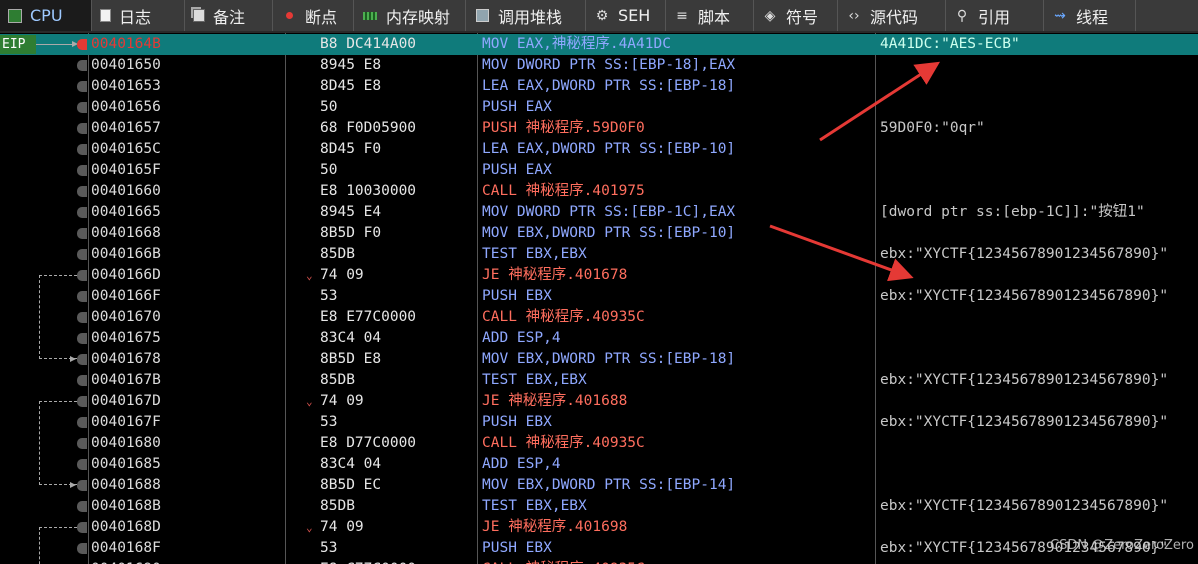 The image size is (1198, 564). I want to click on instruction: MOV EBX,DWORD PTR SS:[EBP-14], so click(609, 485).